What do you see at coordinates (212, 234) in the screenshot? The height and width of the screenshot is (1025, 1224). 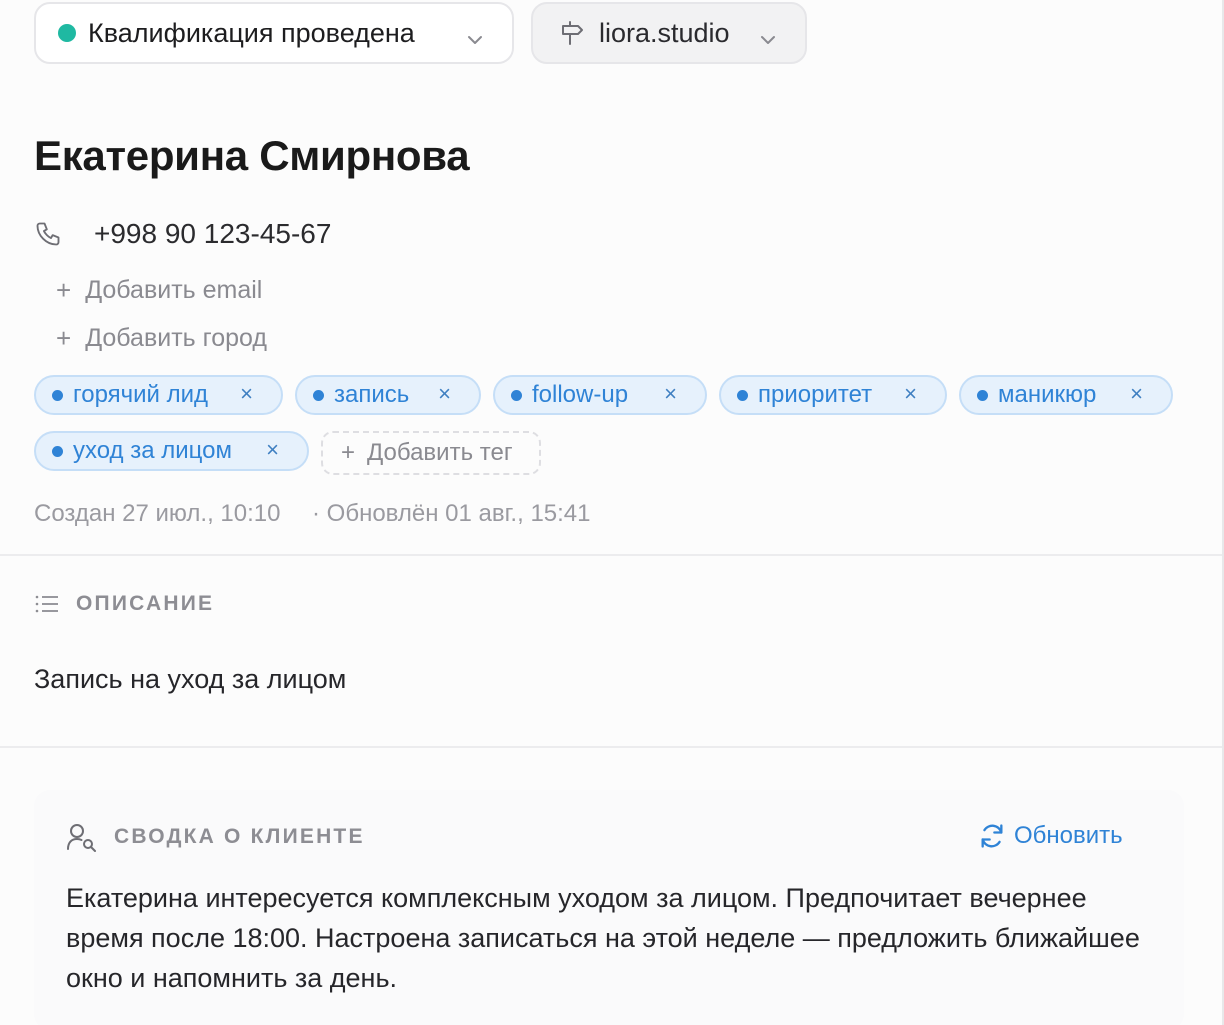 I see `phone-number: +998 90 123-45-67` at bounding box center [212, 234].